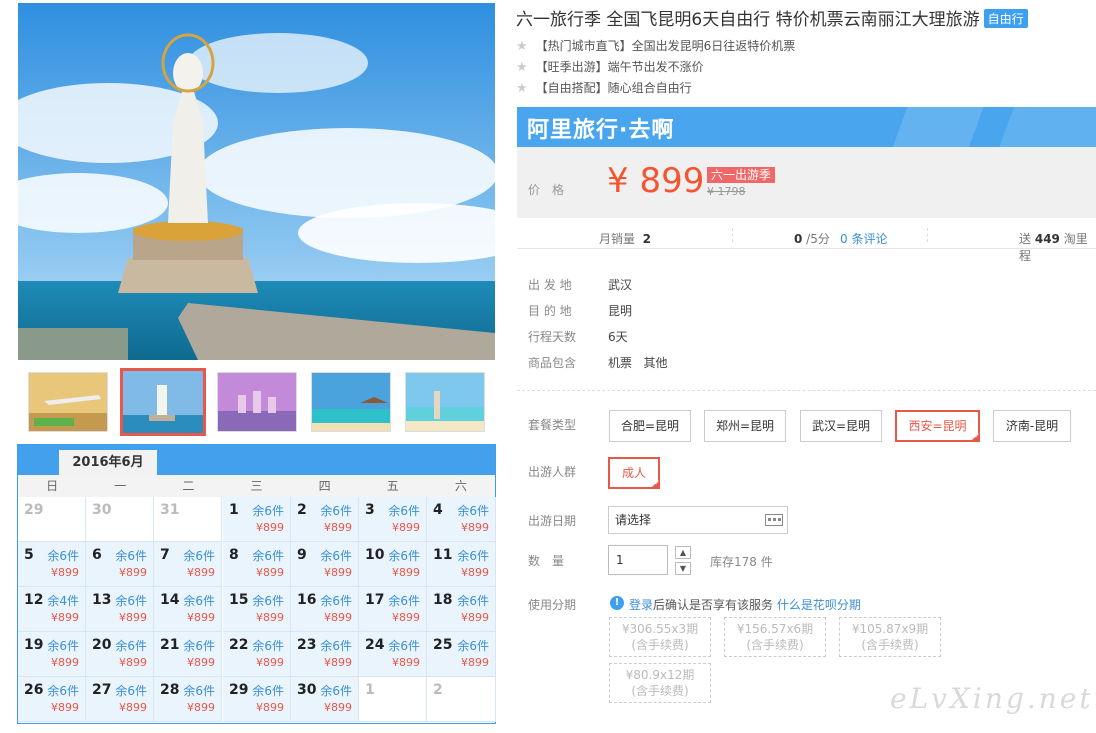 This screenshot has width=1096, height=733. What do you see at coordinates (120, 486) in the screenshot?
I see `weekday-header: 一` at bounding box center [120, 486].